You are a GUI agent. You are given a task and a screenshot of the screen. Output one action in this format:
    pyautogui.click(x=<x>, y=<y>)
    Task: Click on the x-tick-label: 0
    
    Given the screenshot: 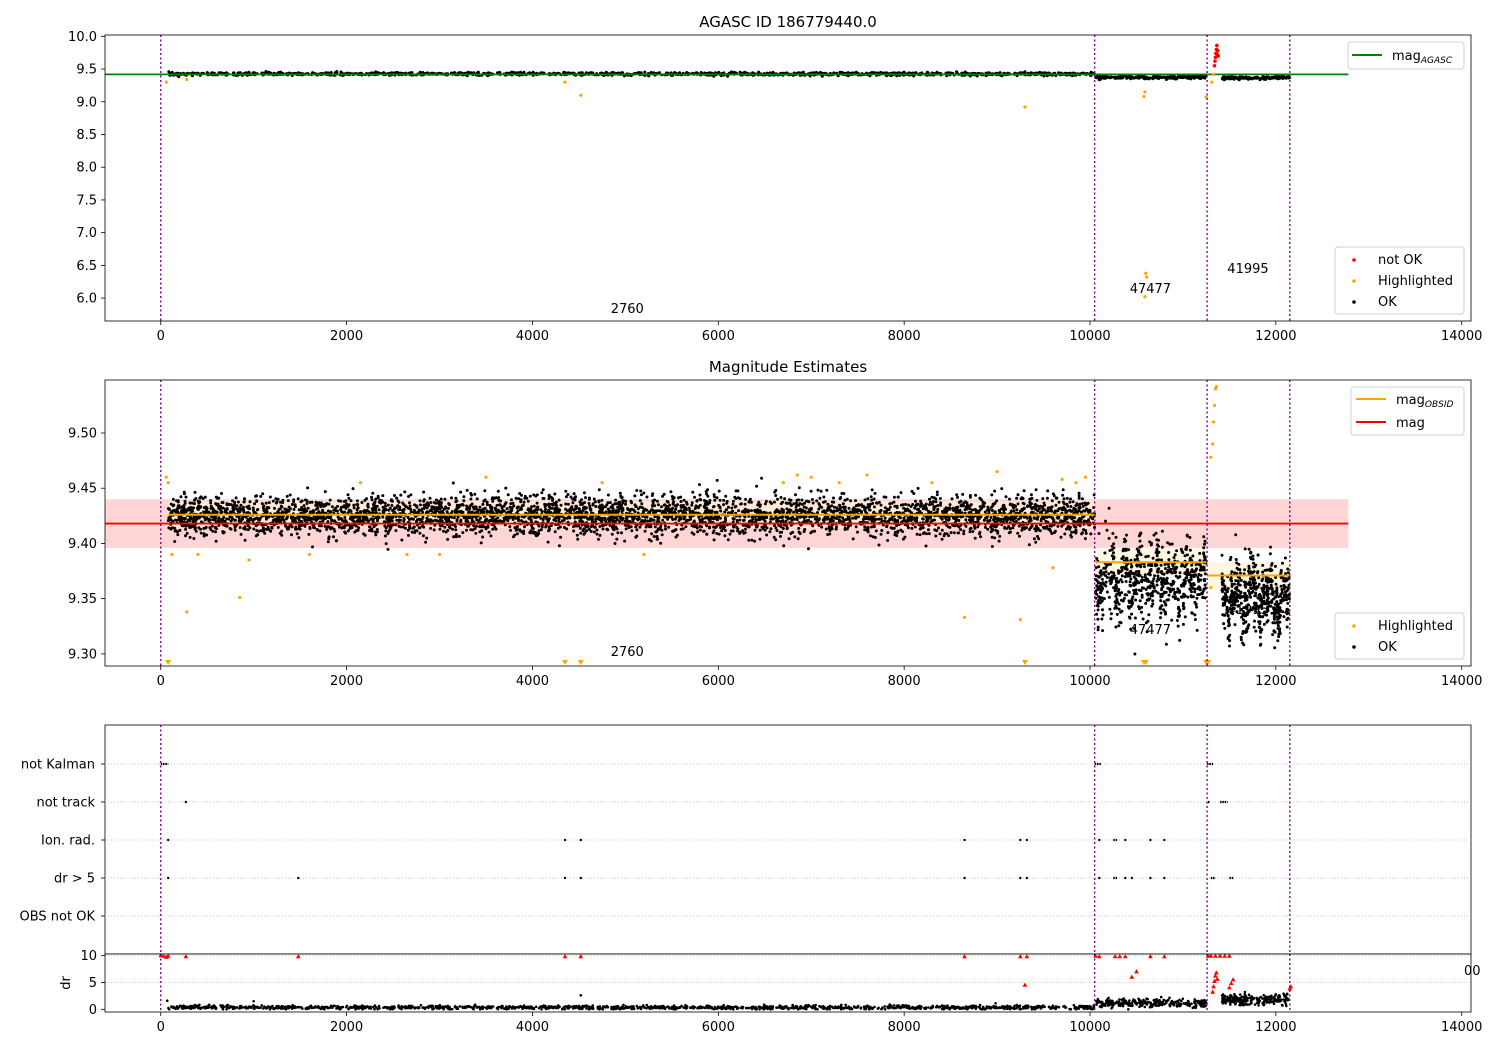 What is the action you would take?
    pyautogui.click(x=161, y=336)
    